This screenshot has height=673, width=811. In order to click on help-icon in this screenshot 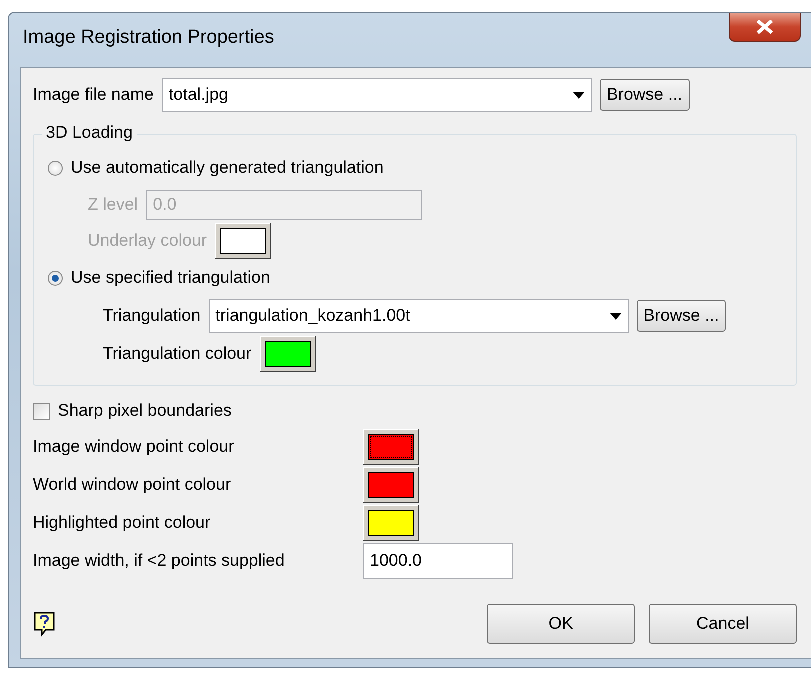, I will do `click(45, 624)`.